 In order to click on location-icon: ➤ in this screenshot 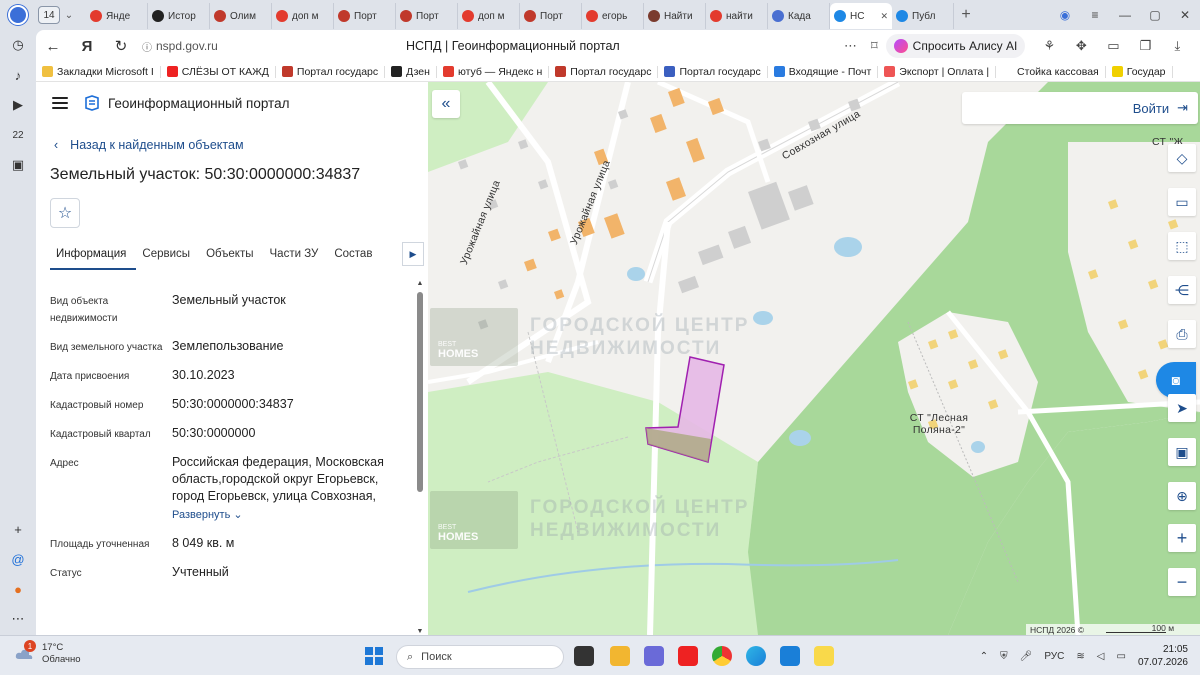, I will do `click(1182, 408)`.